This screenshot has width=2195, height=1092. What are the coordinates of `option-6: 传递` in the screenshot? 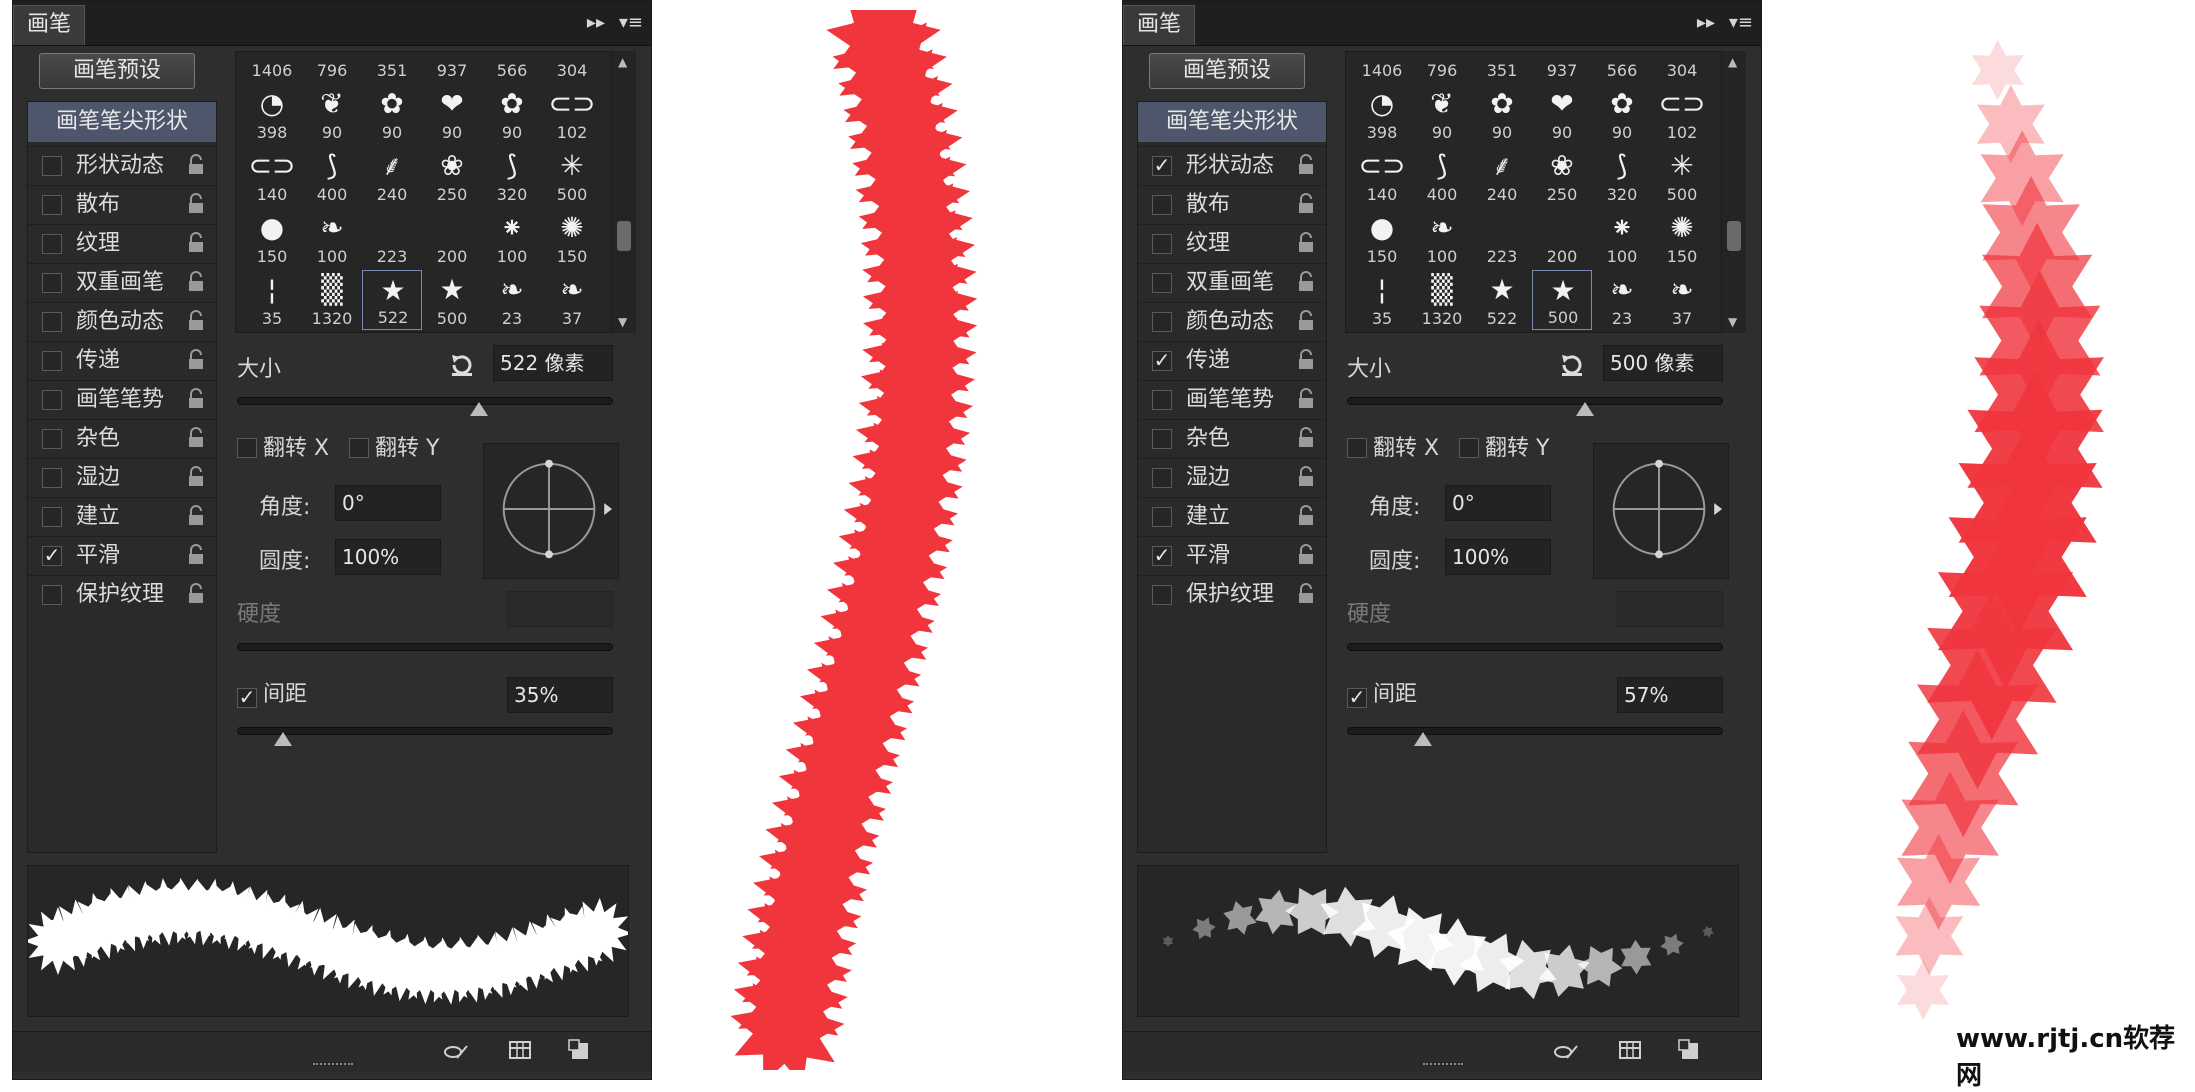 It's located at (122, 360).